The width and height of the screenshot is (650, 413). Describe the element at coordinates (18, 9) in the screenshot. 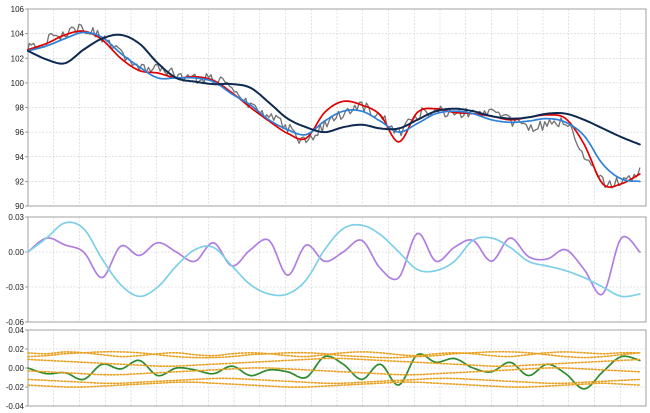

I see `y-tick-label: 106` at that location.